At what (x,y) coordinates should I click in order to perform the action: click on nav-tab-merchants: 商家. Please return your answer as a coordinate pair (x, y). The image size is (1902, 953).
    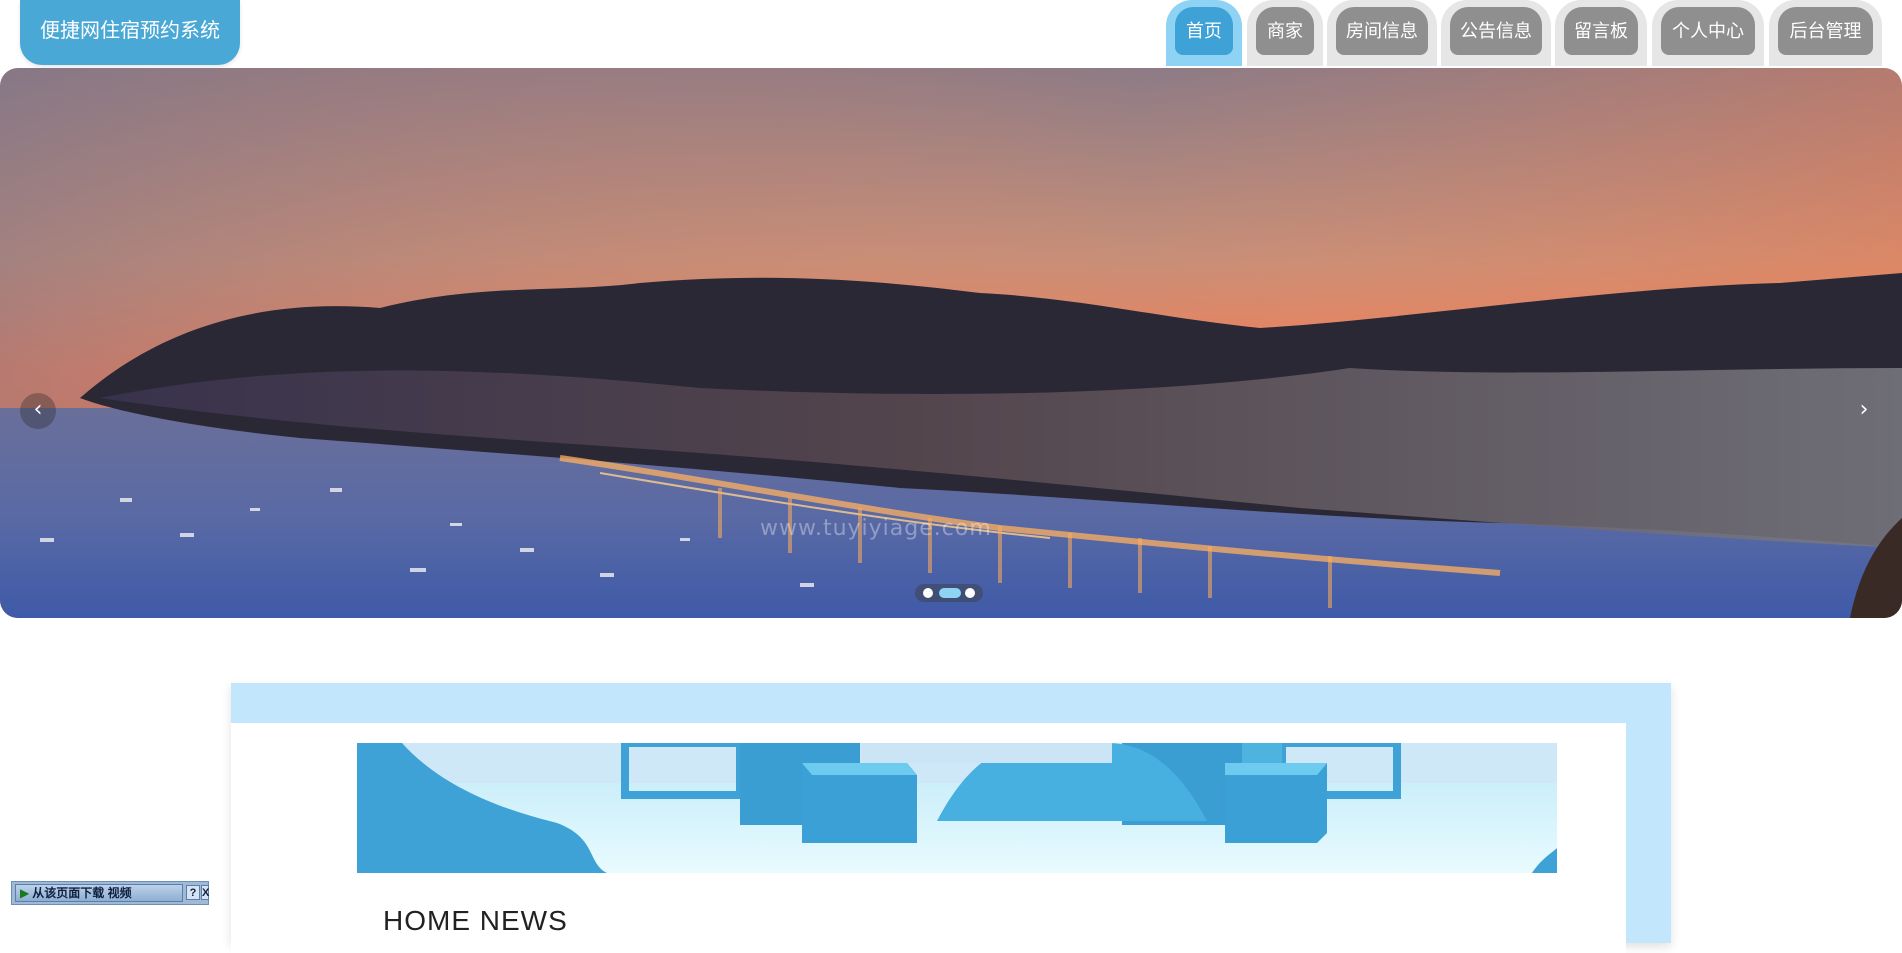
    Looking at the image, I should click on (1285, 33).